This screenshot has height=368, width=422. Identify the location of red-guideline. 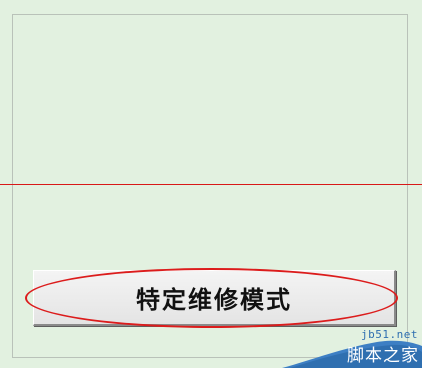
(211, 184).